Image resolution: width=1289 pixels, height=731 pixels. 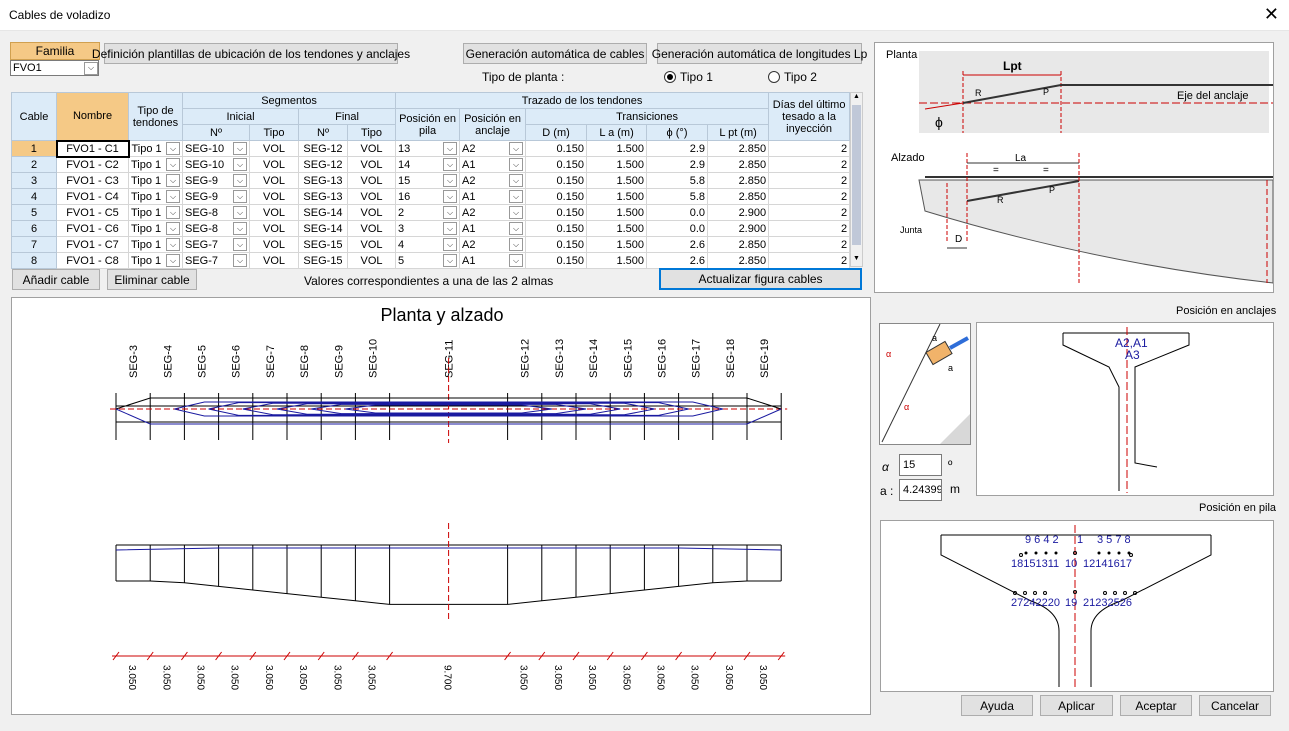 I want to click on update-figure-button: Actualizar figura cables, so click(x=760, y=279).